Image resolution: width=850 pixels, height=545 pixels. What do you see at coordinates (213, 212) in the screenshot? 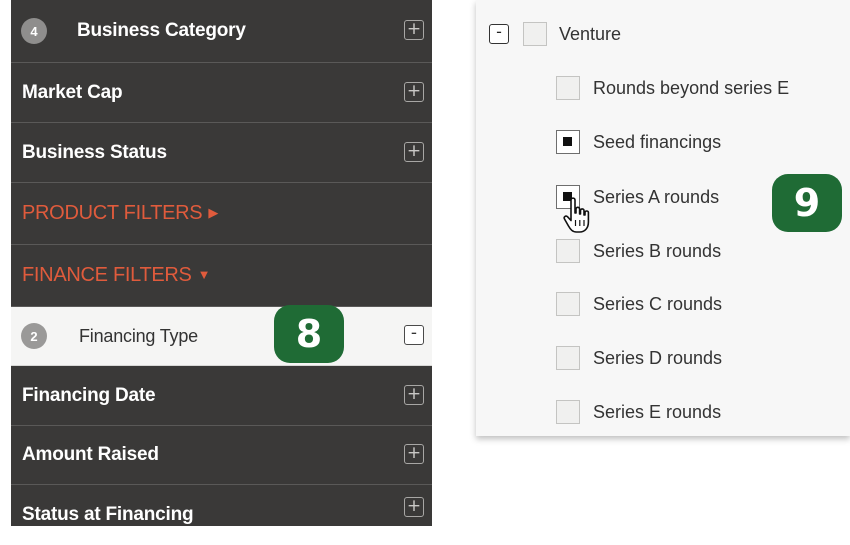
I see `caret-right-icon: ▶` at bounding box center [213, 212].